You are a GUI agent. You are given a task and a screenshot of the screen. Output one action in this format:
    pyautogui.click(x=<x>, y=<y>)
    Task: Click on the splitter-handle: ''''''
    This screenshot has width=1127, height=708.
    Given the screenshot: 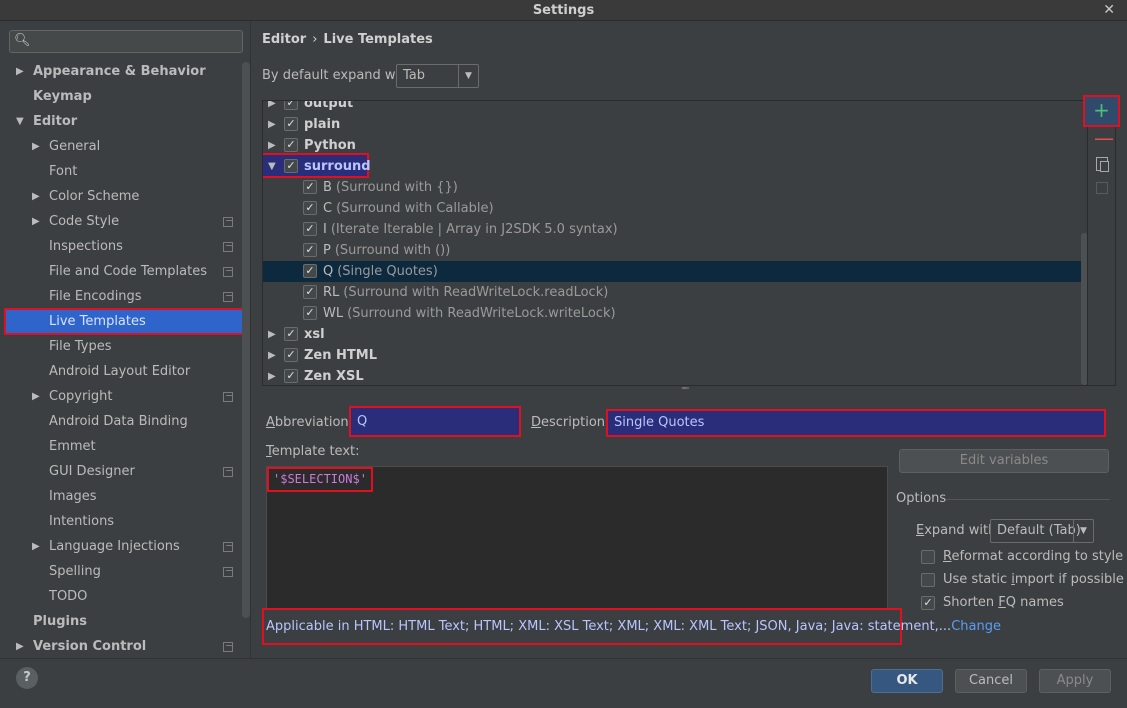 What is the action you would take?
    pyautogui.click(x=685, y=390)
    